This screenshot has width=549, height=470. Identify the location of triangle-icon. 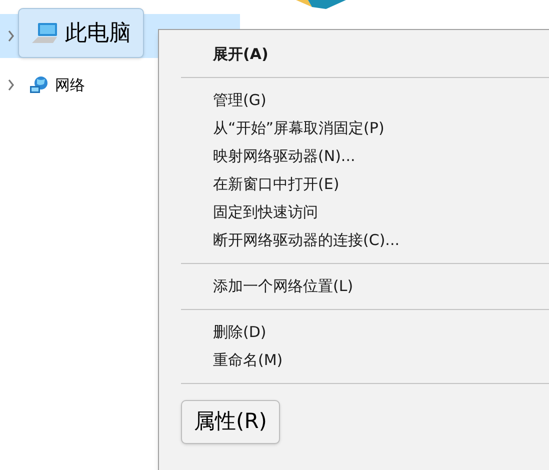
(321, 4).